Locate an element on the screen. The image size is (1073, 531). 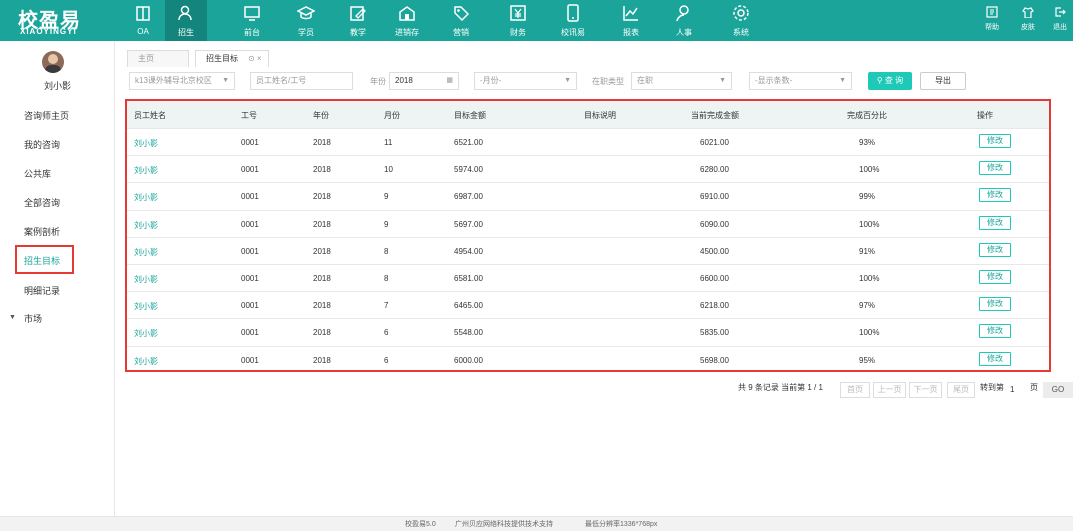
cell-current: 6090.00 is located at coordinates (714, 224).